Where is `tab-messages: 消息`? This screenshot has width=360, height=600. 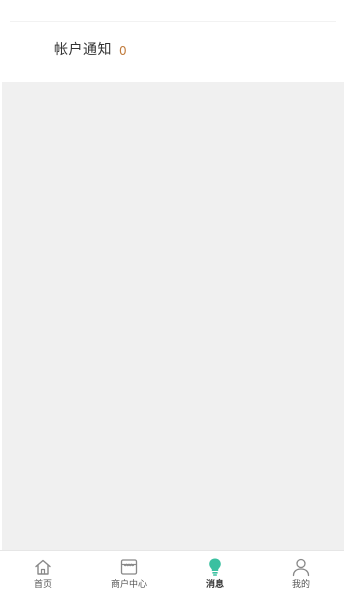
tab-messages: 消息 is located at coordinates (215, 572).